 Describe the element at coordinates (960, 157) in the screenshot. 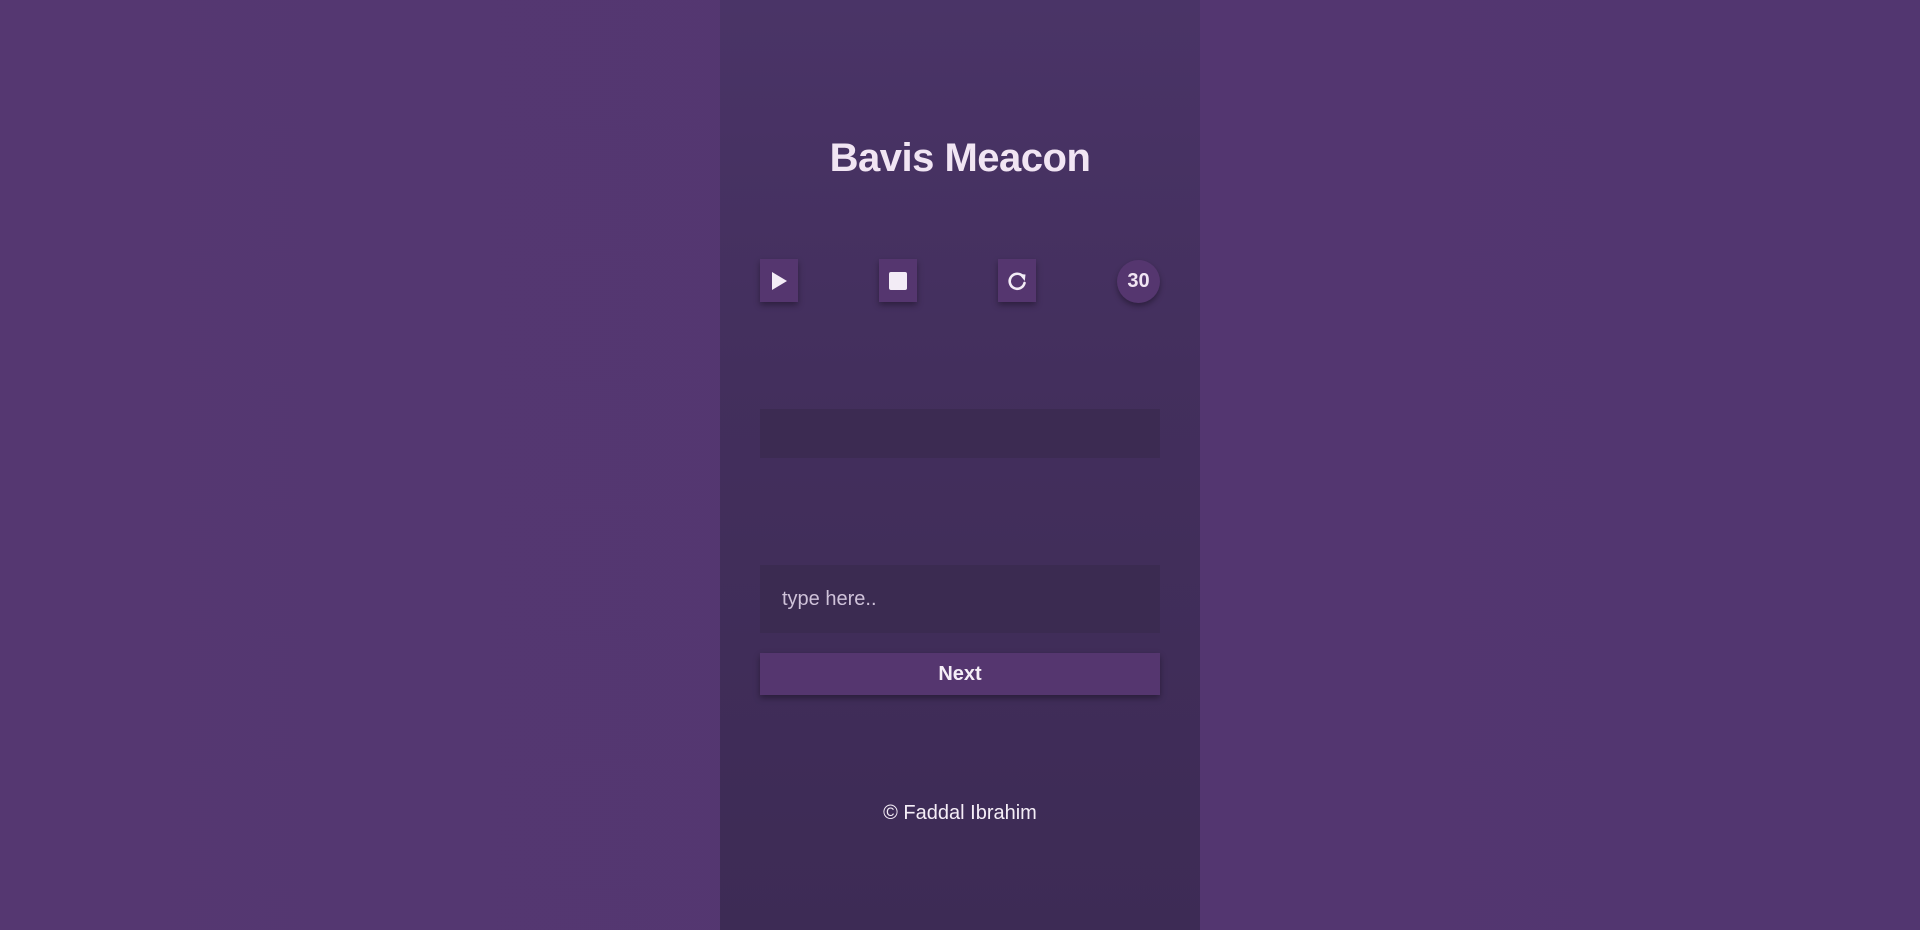

I see `app-title: Bavis Meacon` at that location.